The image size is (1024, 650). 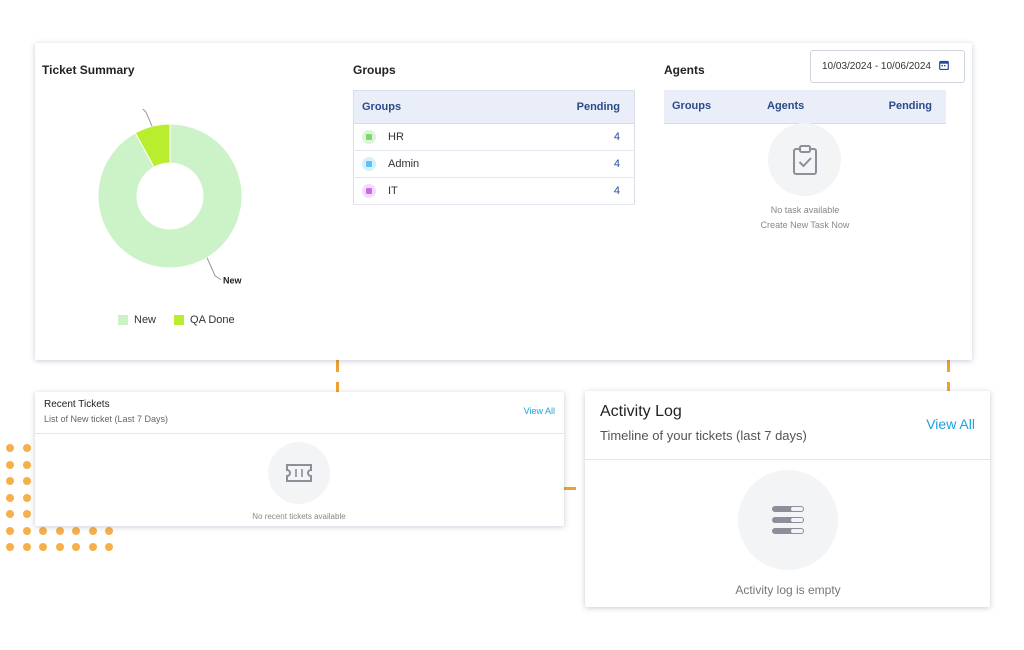 What do you see at coordinates (944, 66) in the screenshot?
I see `calendar-icon` at bounding box center [944, 66].